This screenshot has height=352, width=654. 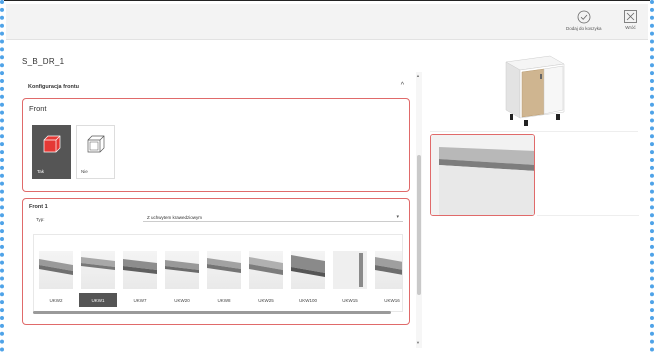 I want to click on handle-item-ukw7: UKW7, so click(x=140, y=278).